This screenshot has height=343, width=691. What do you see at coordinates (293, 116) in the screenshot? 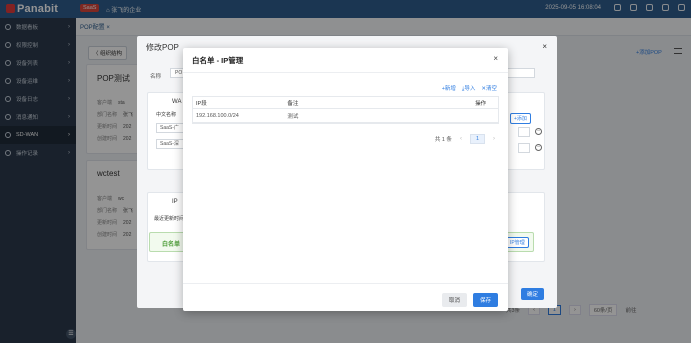
I see `cell-note: 测试` at bounding box center [293, 116].